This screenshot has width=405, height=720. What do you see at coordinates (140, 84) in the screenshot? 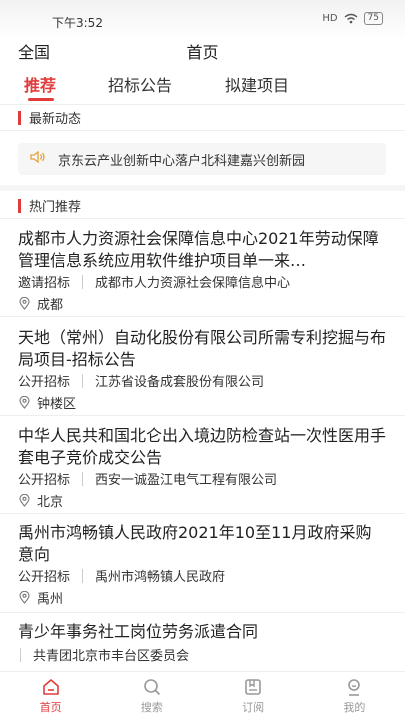
I see `tab-tender-notice: 招标公告` at bounding box center [140, 84].